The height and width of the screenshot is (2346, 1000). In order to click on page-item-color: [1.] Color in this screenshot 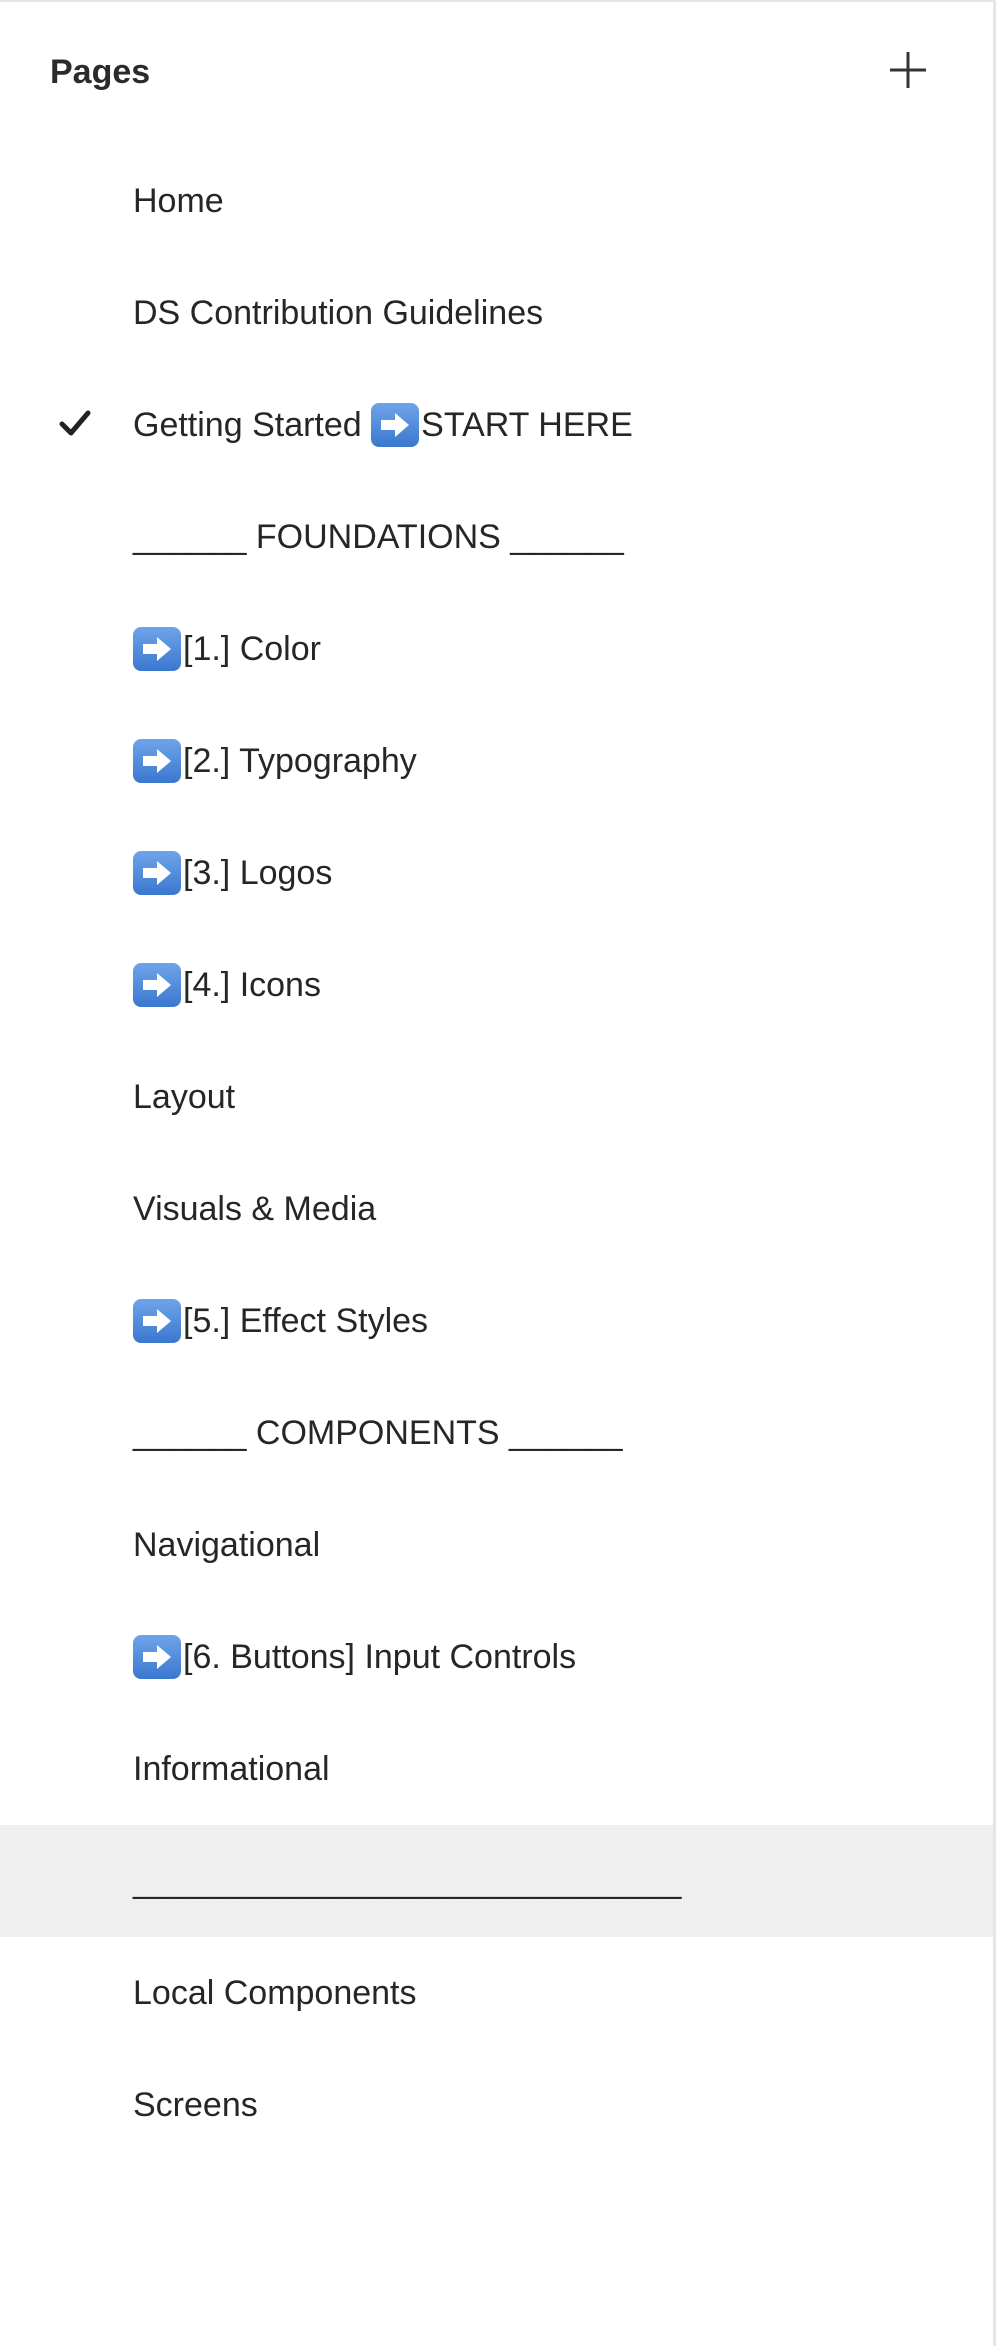, I will do `click(496, 649)`.